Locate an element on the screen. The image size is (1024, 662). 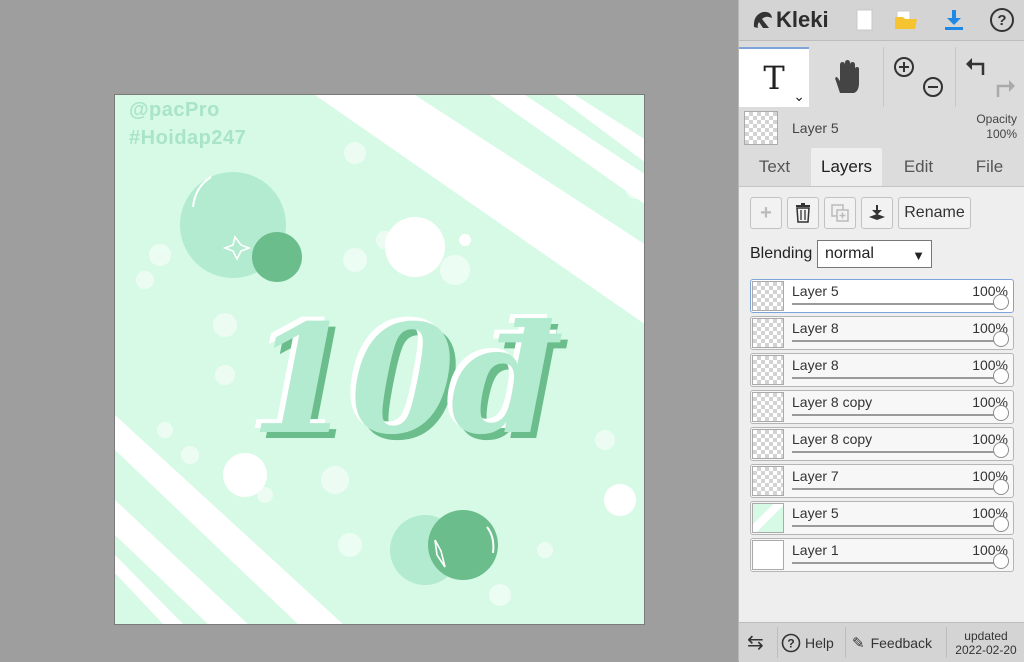
layer-name: Layer 1 is located at coordinates (815, 550).